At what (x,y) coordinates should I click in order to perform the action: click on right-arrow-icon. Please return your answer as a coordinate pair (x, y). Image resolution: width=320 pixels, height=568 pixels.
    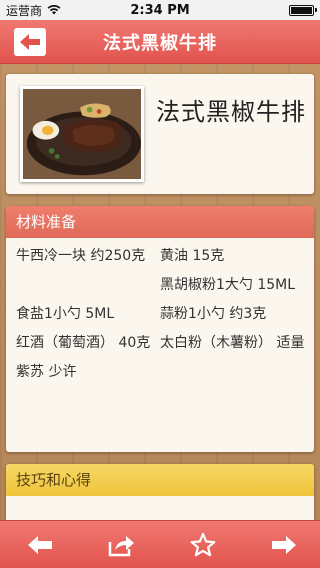
    Looking at the image, I should click on (283, 544).